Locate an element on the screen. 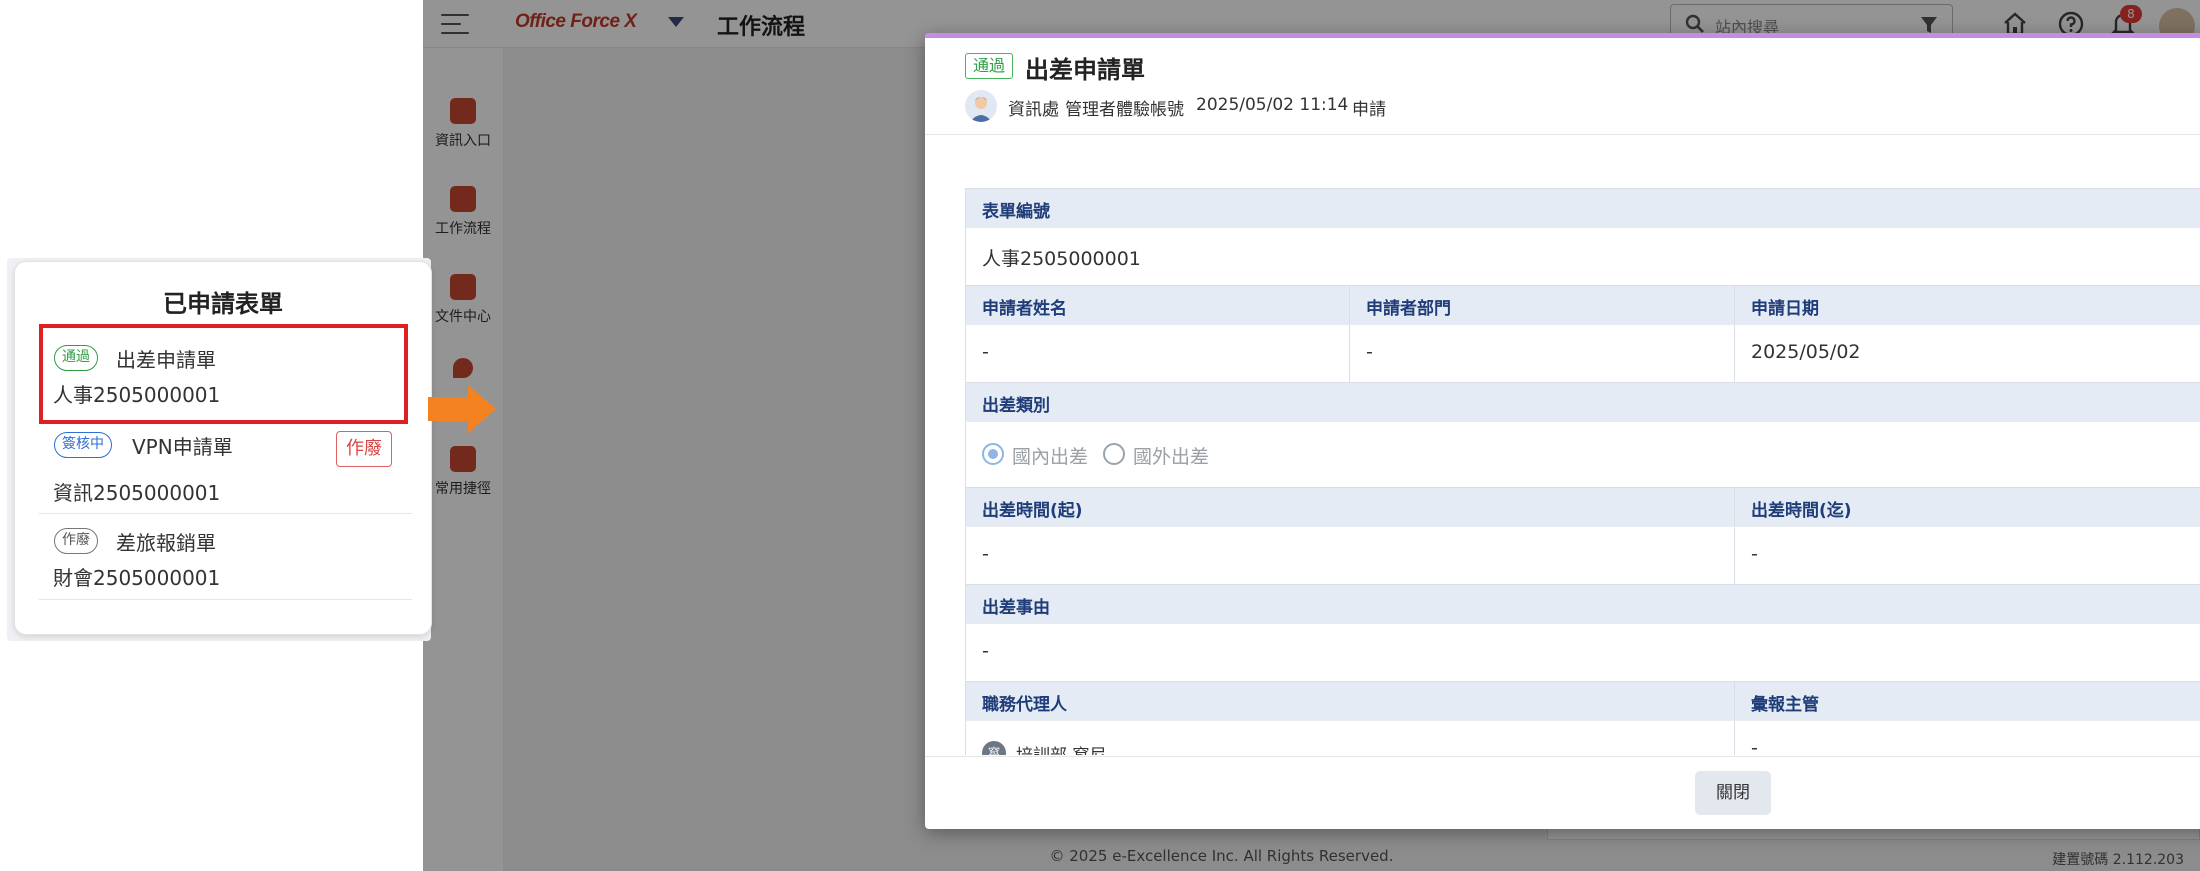 The image size is (2200, 871). dialog-title: 出差申請單 is located at coordinates (1085, 70).